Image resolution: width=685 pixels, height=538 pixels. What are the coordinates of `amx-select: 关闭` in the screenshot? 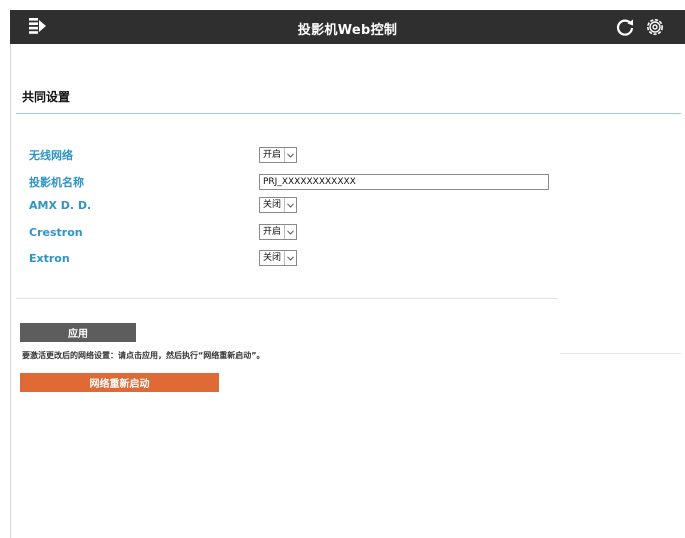 It's located at (278, 205).